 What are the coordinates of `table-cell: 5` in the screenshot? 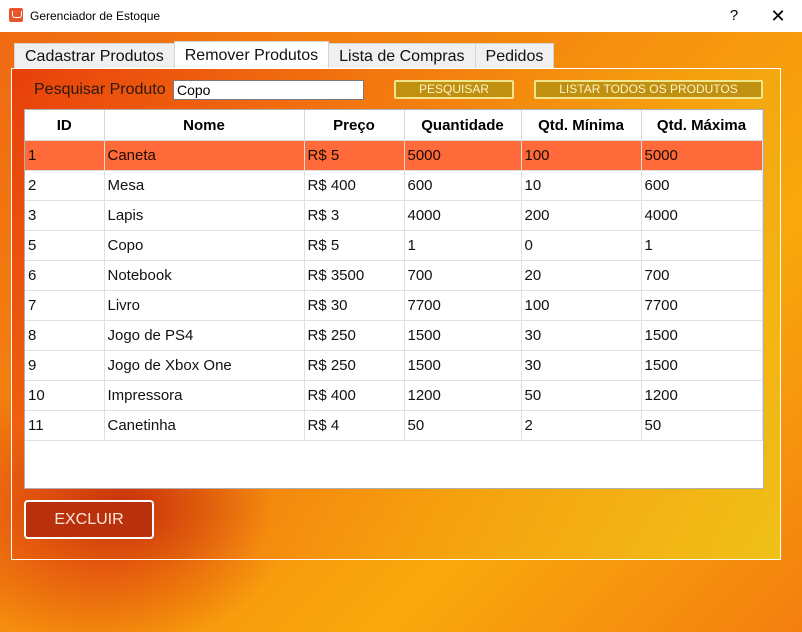 It's located at (65, 245).